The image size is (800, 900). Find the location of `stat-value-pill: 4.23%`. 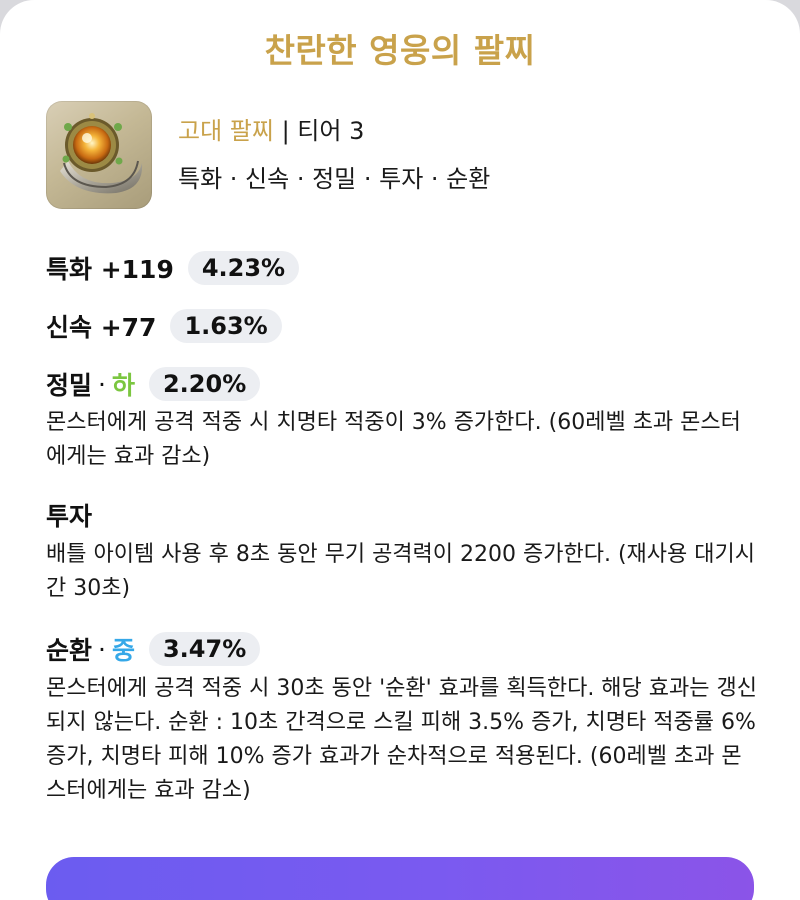

stat-value-pill: 4.23% is located at coordinates (243, 268).